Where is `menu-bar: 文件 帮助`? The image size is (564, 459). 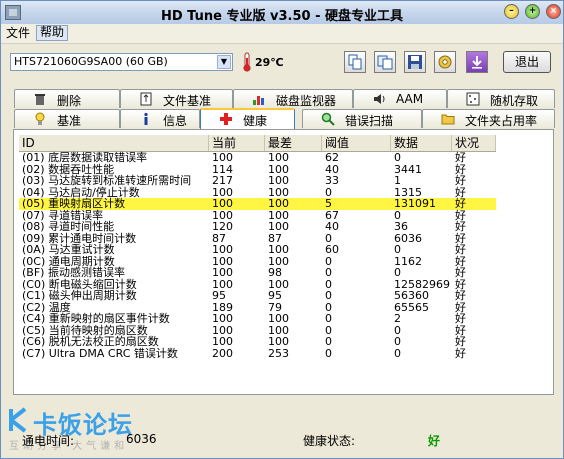
menu-bar: 文件 帮助 is located at coordinates (282, 34).